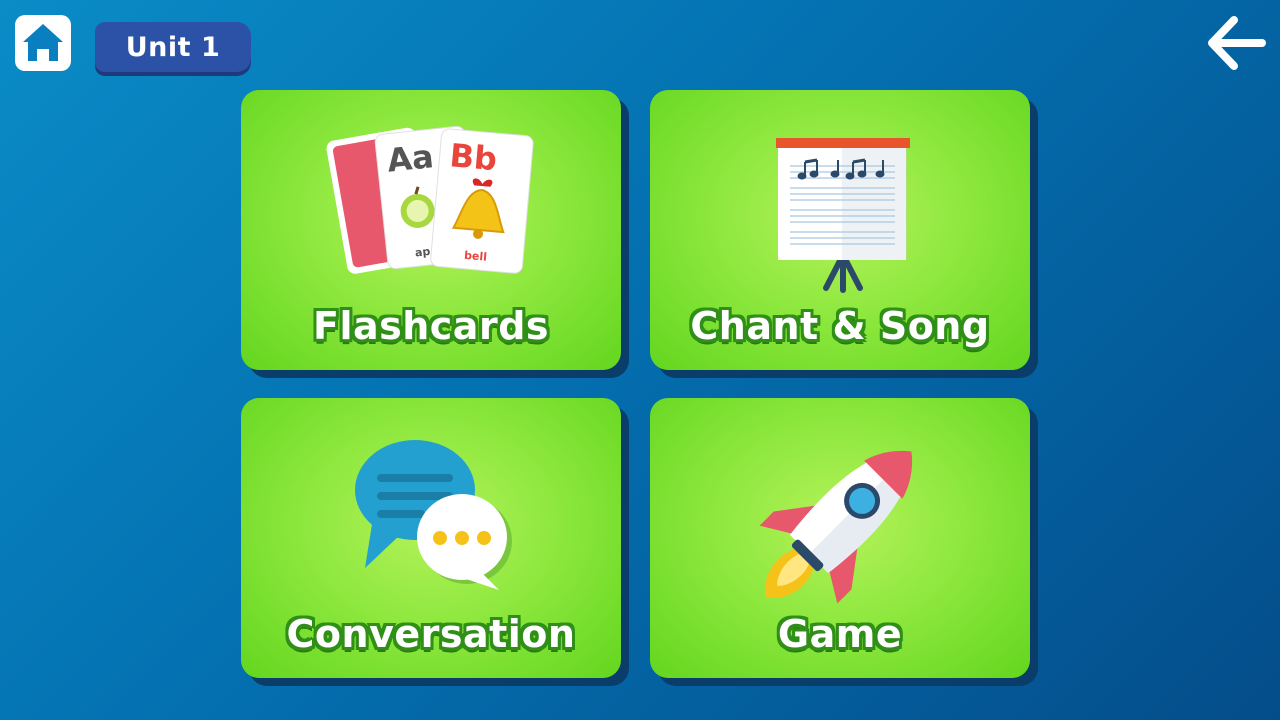 Image resolution: width=1280 pixels, height=720 pixels. I want to click on game-tile: Game, so click(840, 538).